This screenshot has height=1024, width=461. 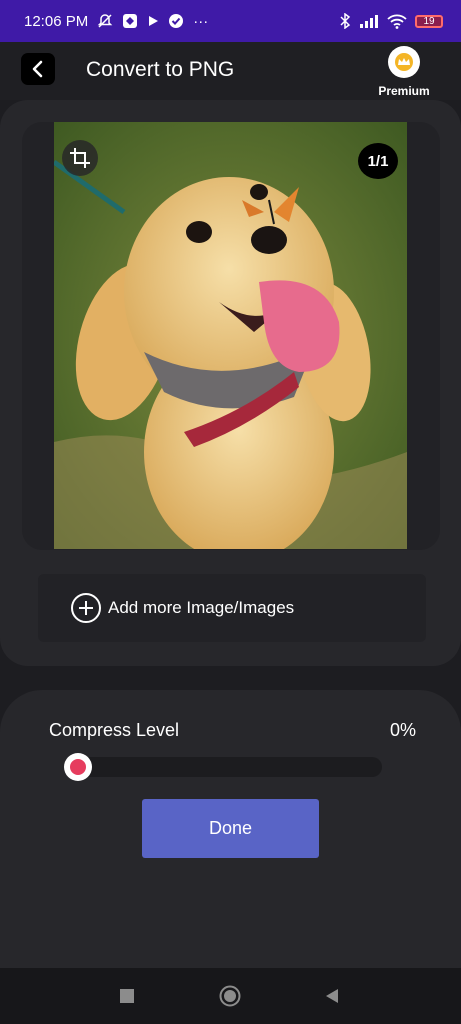 What do you see at coordinates (176, 21) in the screenshot?
I see `check-circle-icon` at bounding box center [176, 21].